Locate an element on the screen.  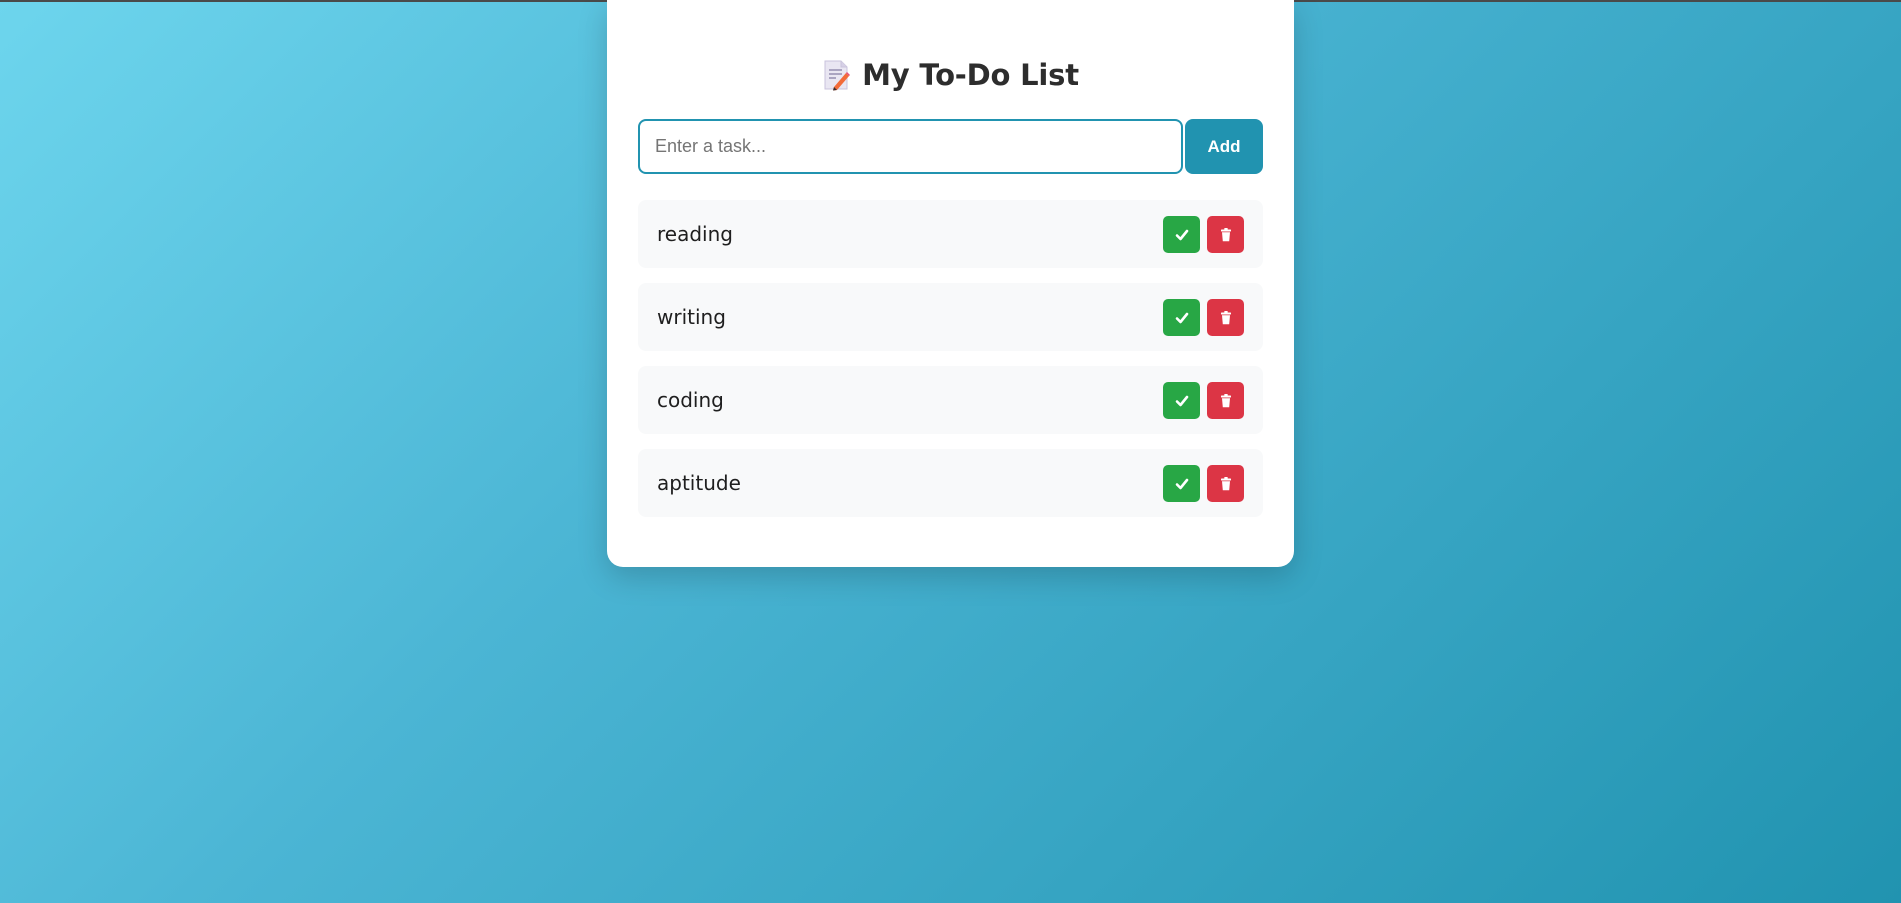
task-text: coding is located at coordinates (690, 400).